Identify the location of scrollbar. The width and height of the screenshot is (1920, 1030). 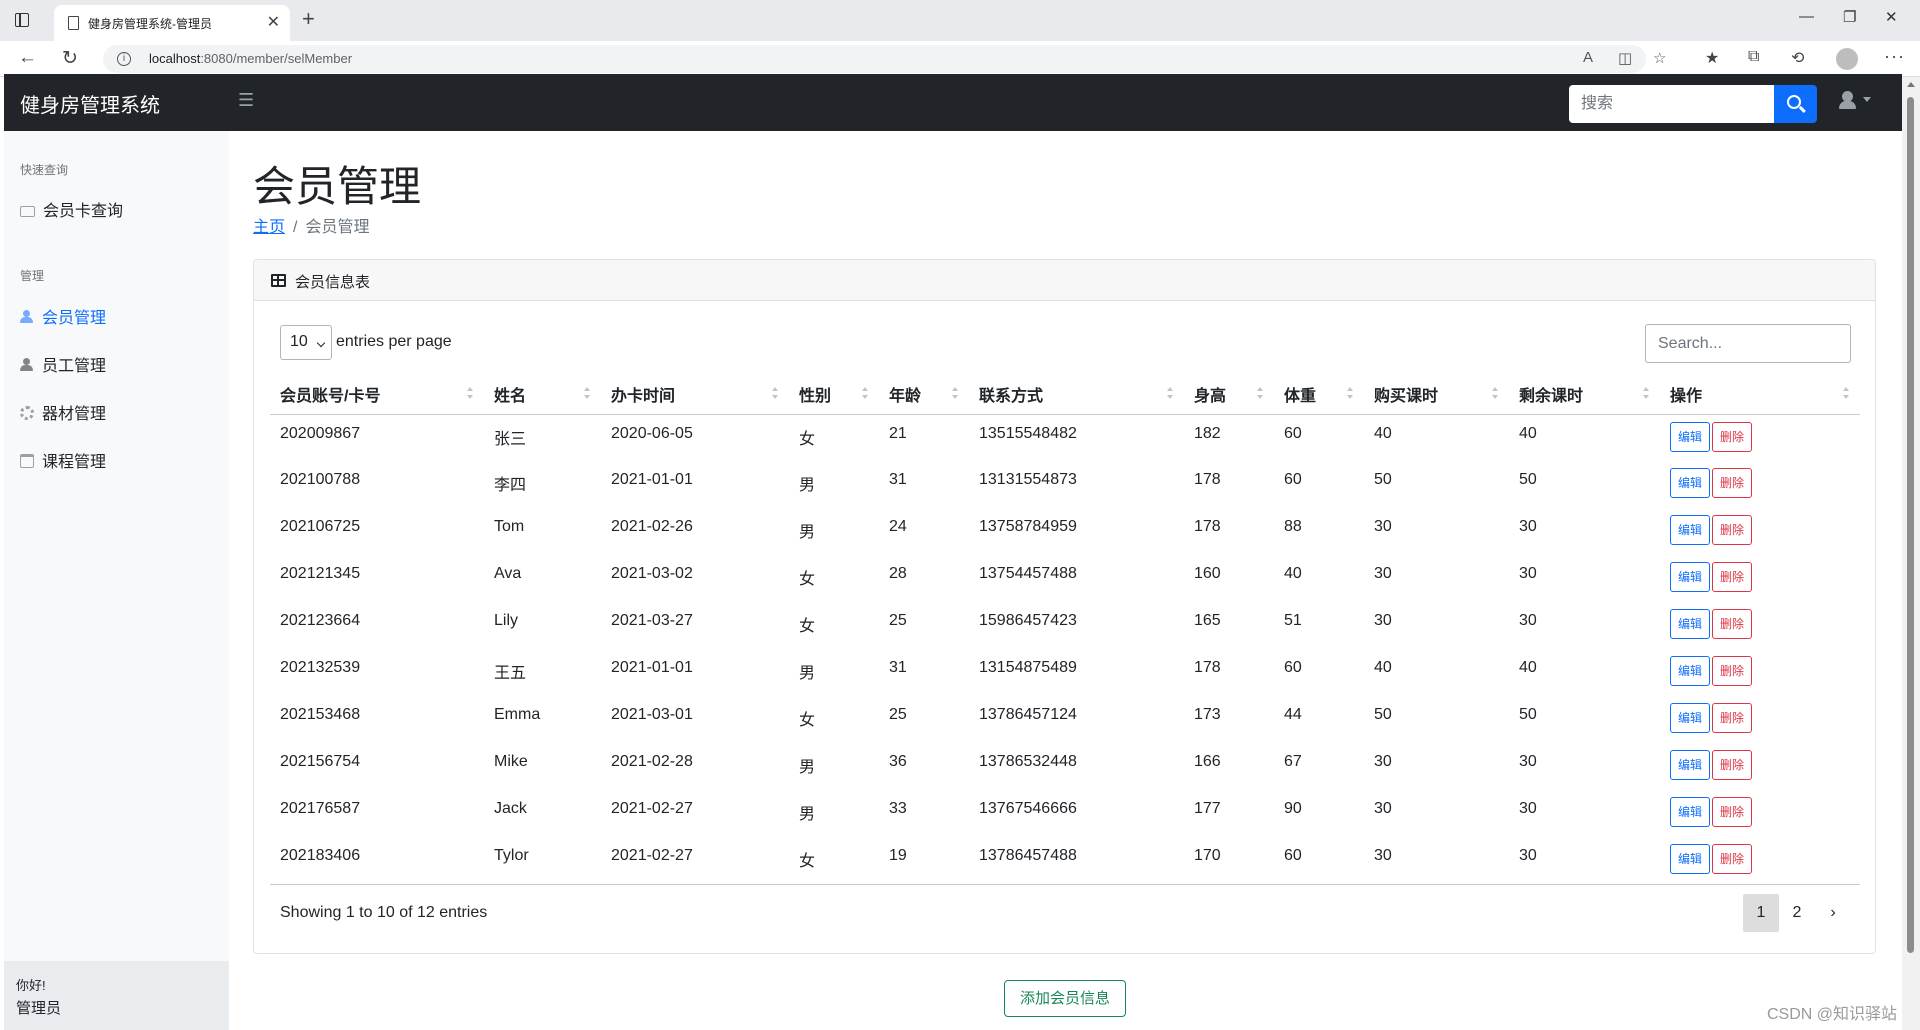
(1911, 553).